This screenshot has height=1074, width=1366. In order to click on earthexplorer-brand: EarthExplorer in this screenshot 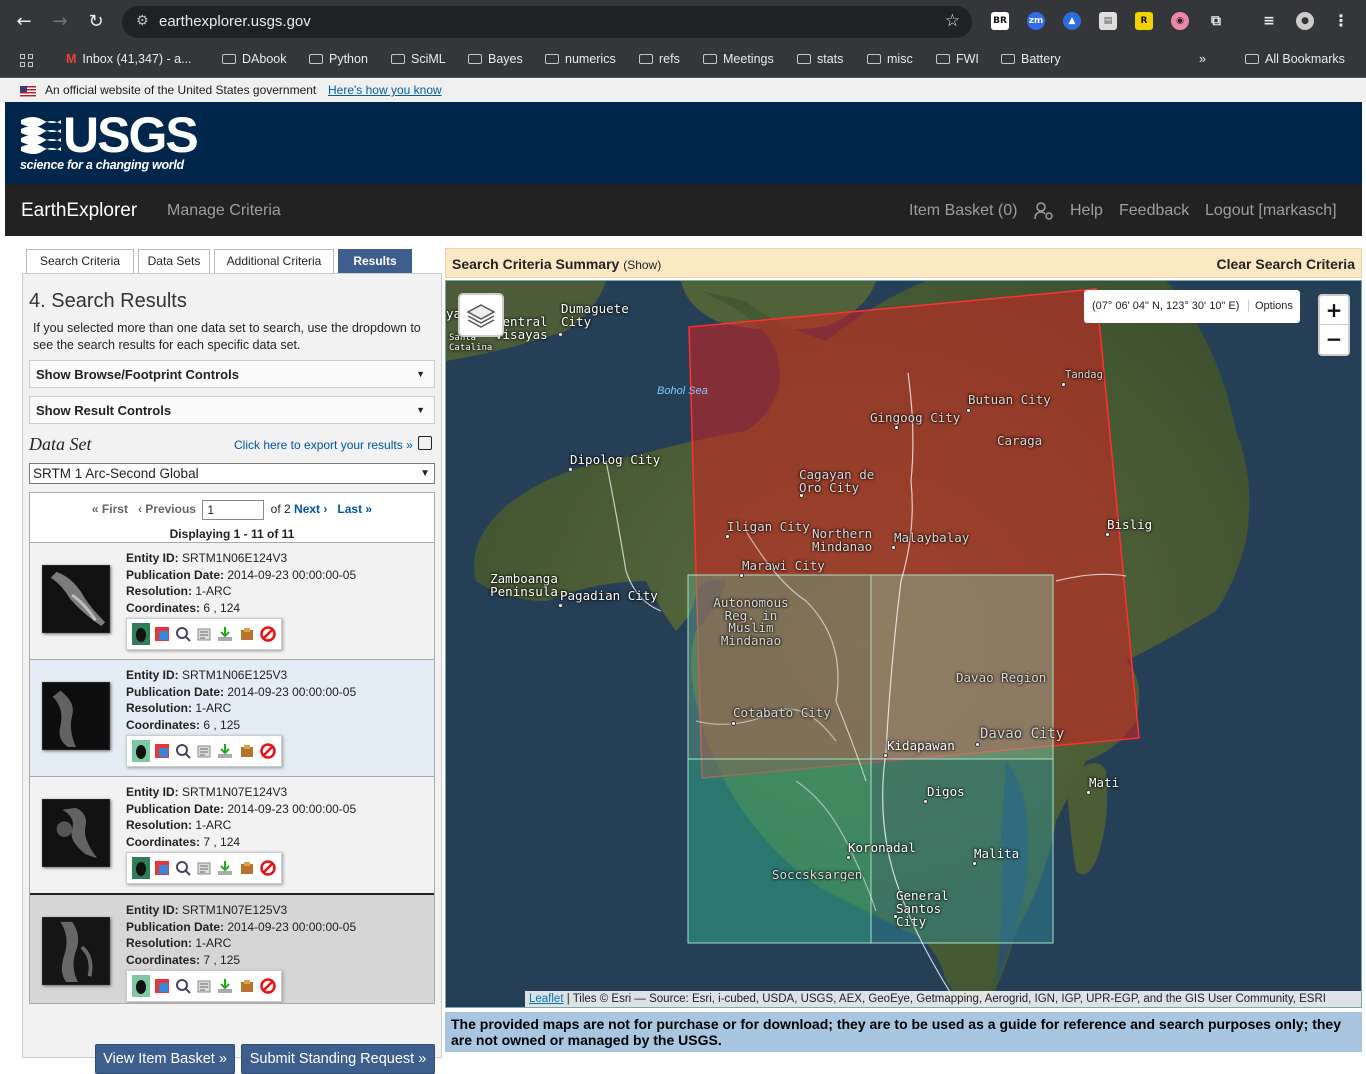, I will do `click(79, 211)`.